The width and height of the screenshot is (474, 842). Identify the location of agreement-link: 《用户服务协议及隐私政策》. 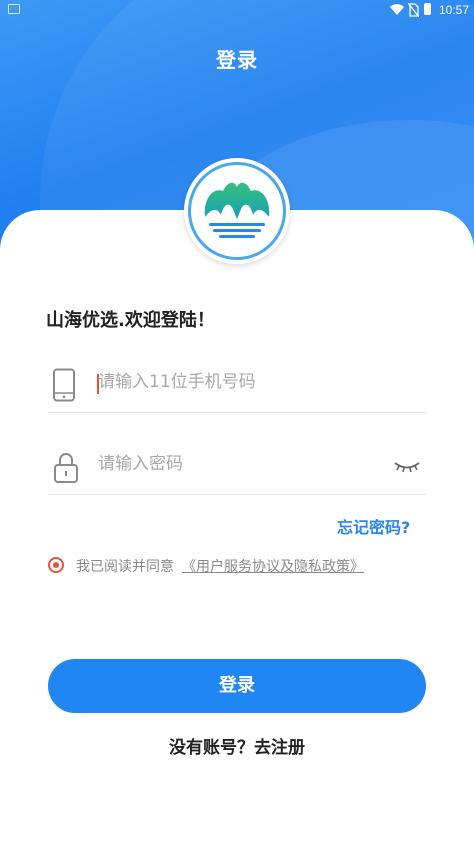
(273, 566).